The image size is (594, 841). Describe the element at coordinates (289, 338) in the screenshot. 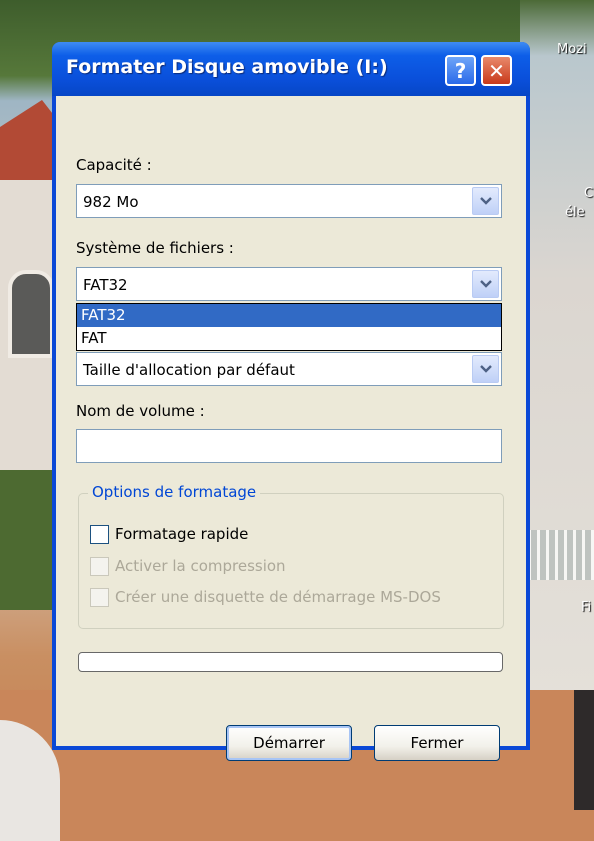

I see `dropdown-option-fat: FAT` at that location.